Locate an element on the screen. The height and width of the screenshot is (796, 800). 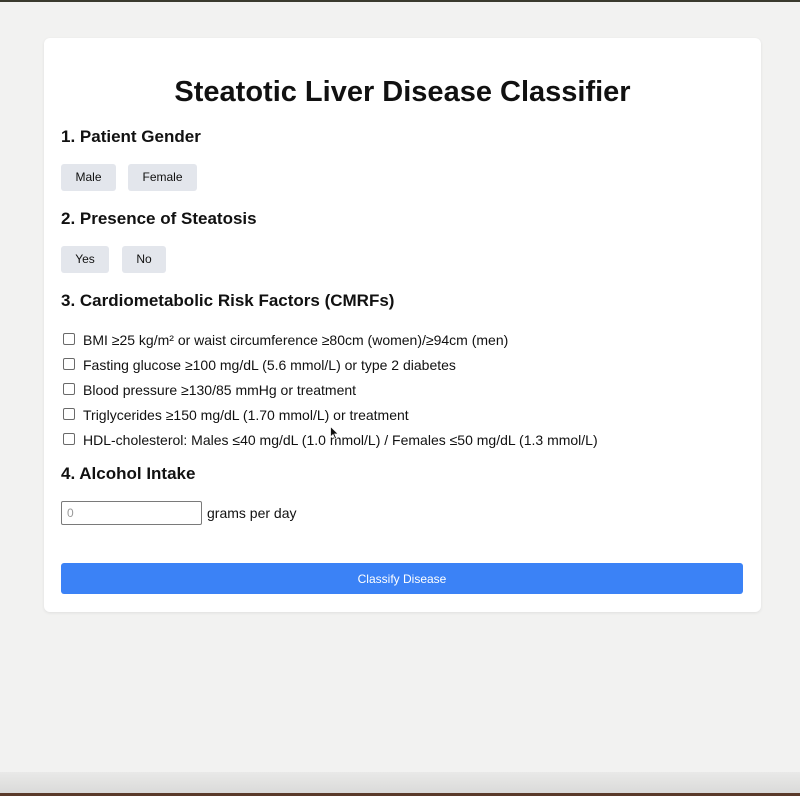
alcohol-unit-label: grams per day is located at coordinates (252, 513).